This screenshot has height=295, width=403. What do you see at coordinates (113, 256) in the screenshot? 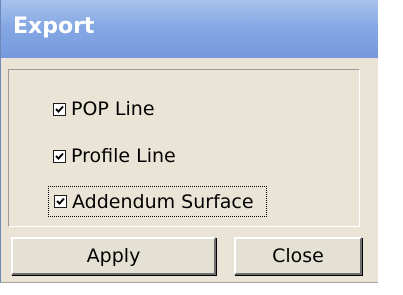
I see `apply-button: Apply` at bounding box center [113, 256].